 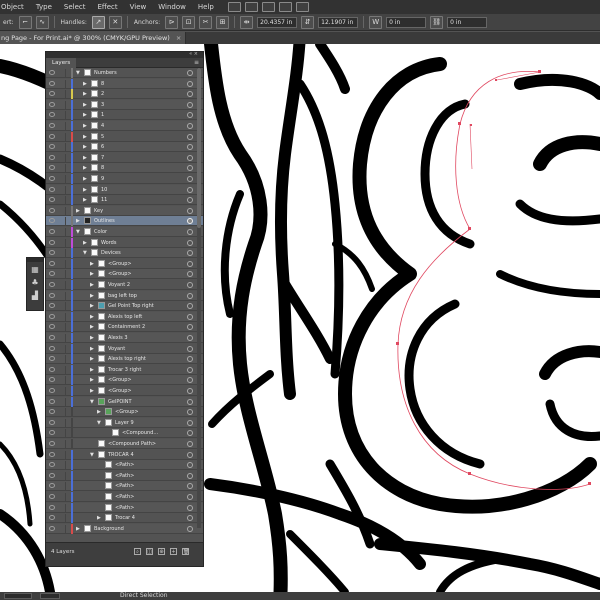 I want to click on layer-row: ▶ 5, so click(x=124, y=136).